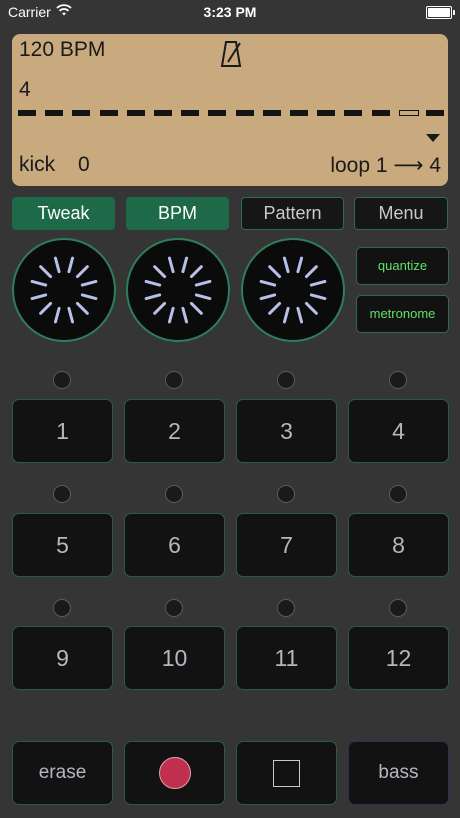 The width and height of the screenshot is (460, 818). I want to click on pad-6: 6, so click(174, 545).